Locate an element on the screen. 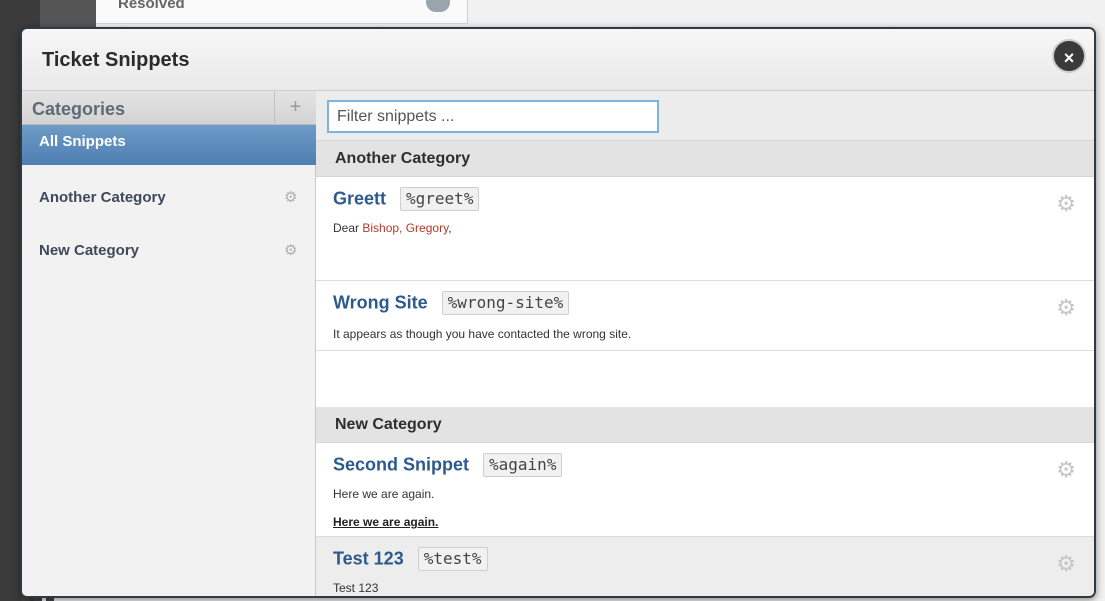  snippet-test-123: Test 123 %test% Test 123 ⚙ is located at coordinates (705, 566).